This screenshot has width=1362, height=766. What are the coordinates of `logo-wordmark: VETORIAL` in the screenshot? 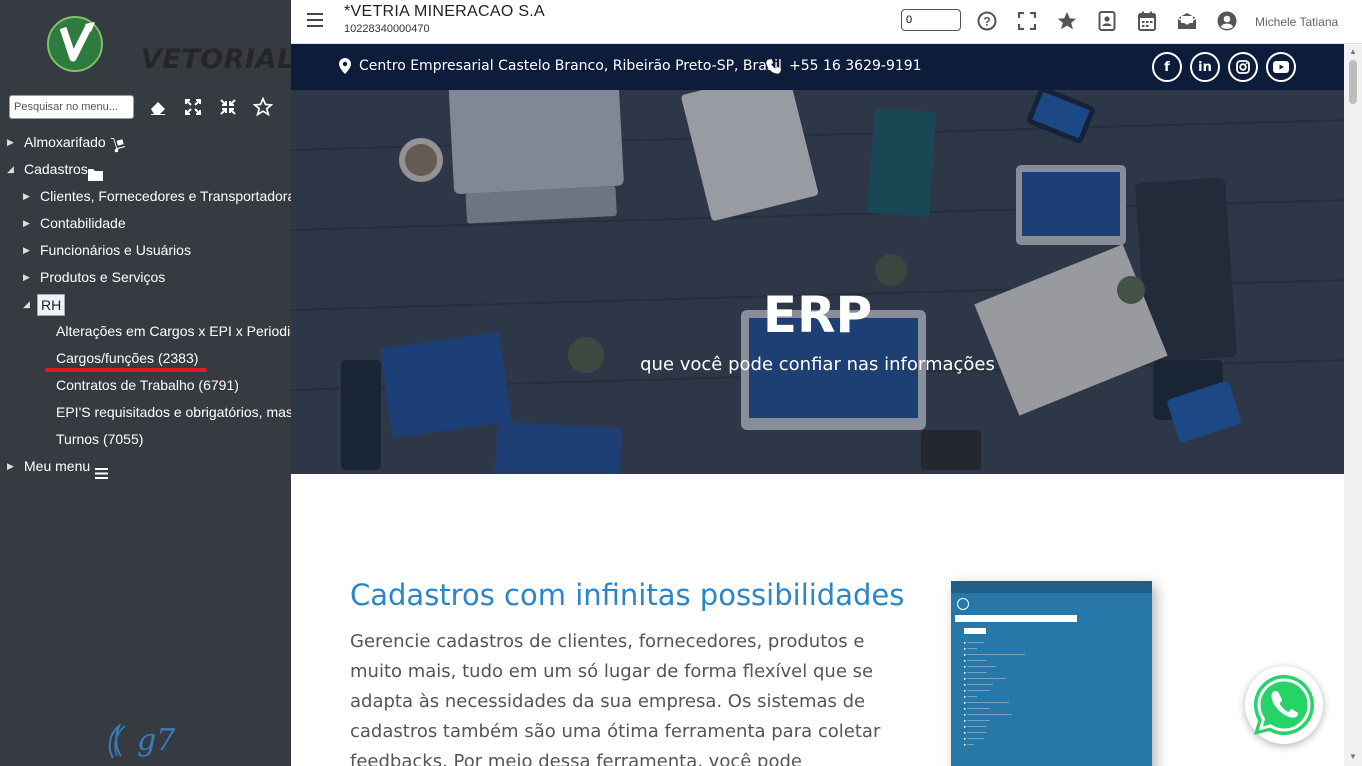 It's located at (216, 59).